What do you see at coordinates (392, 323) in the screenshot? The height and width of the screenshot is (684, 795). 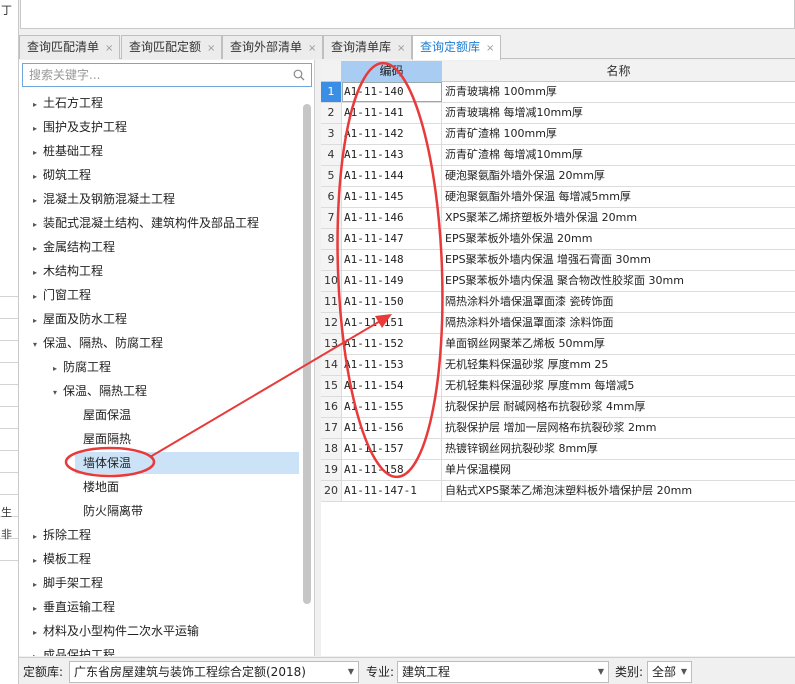 I see `code-cell: A1-11-151` at bounding box center [392, 323].